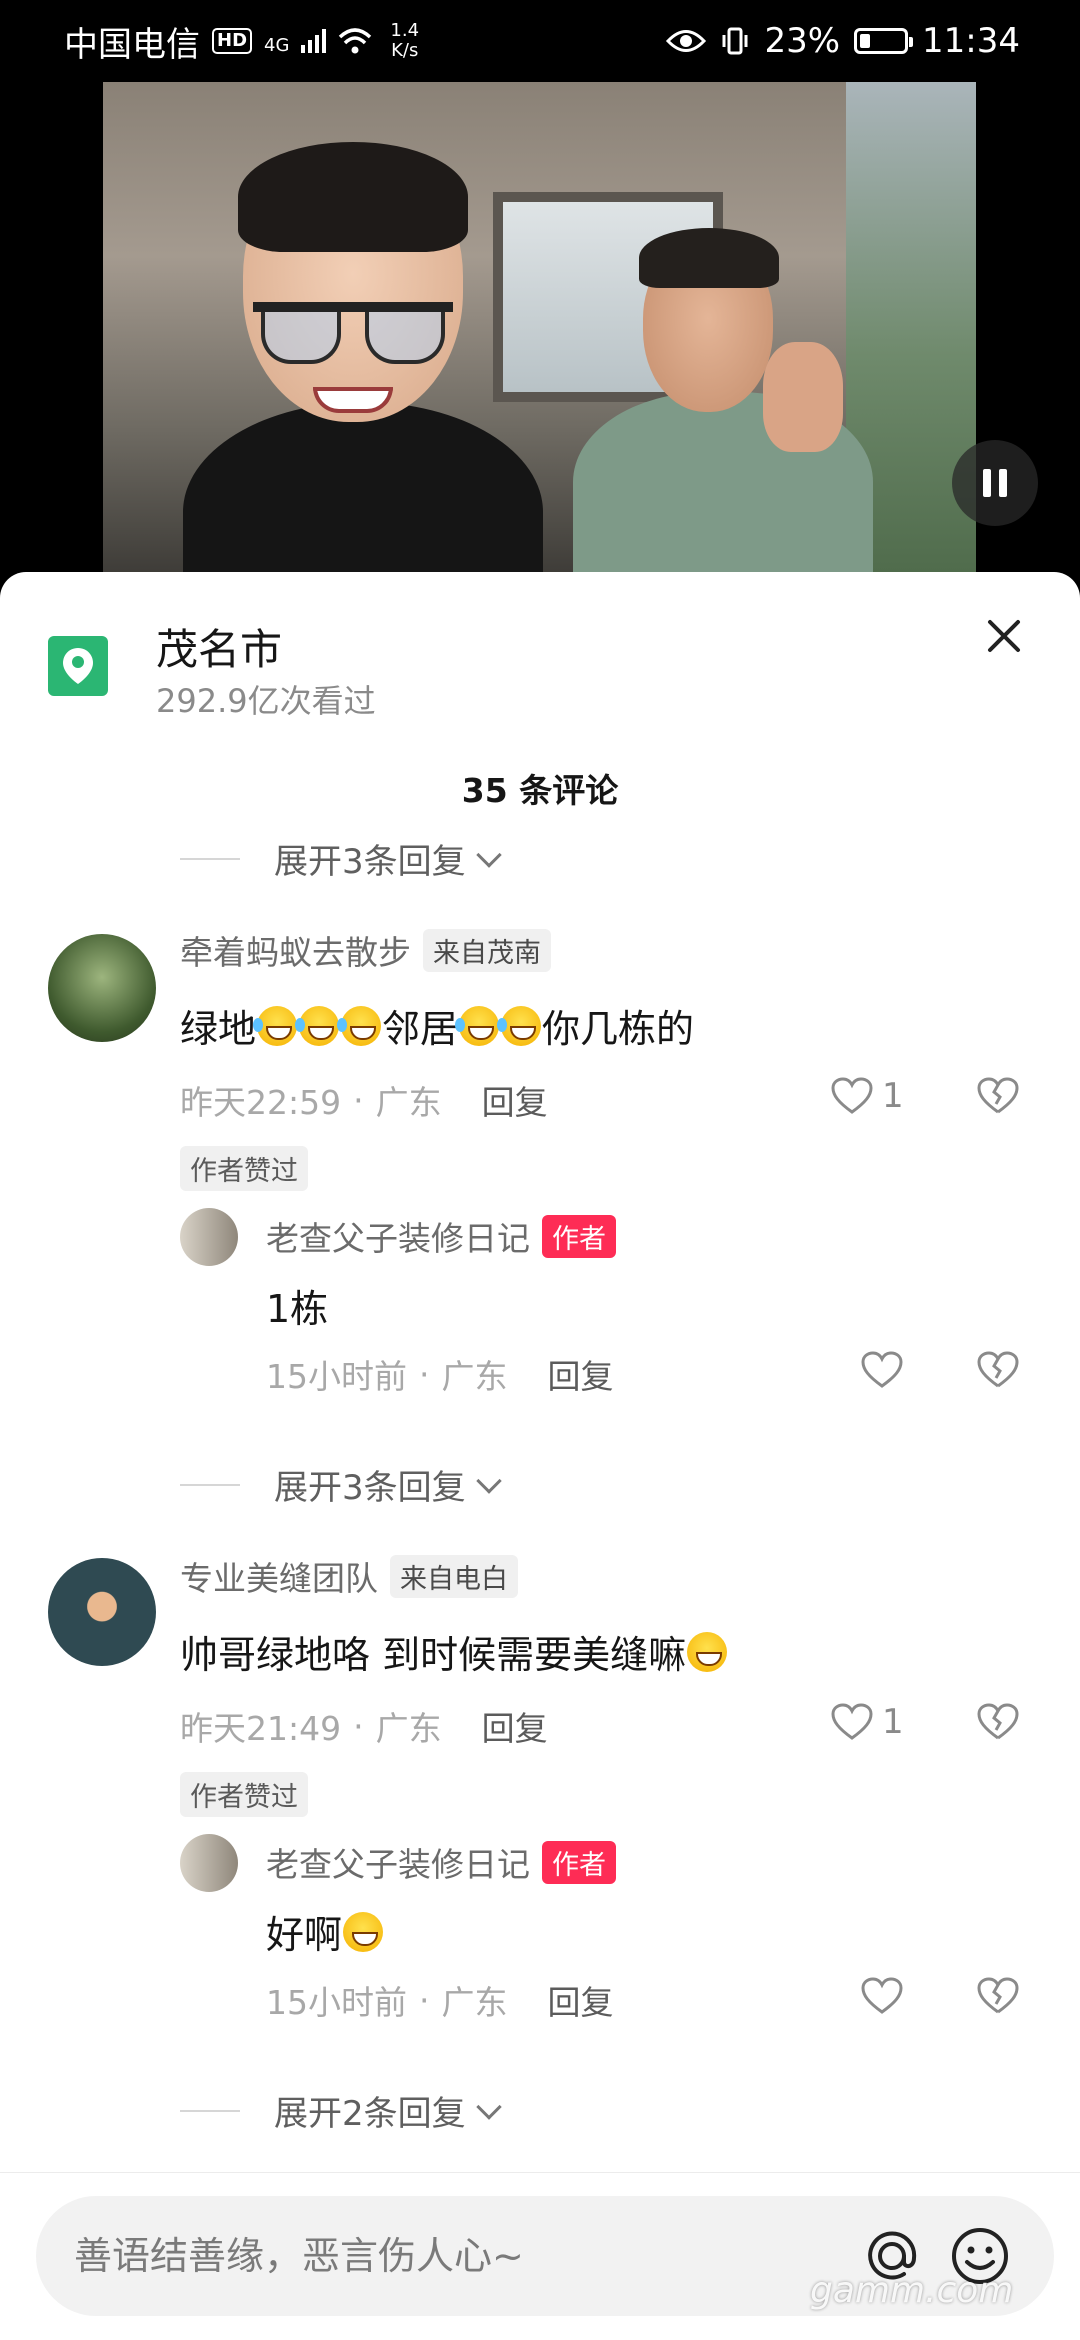 The image size is (1080, 2340). Describe the element at coordinates (370, 2114) in the screenshot. I see `expand-label: 展开2条回复` at that location.